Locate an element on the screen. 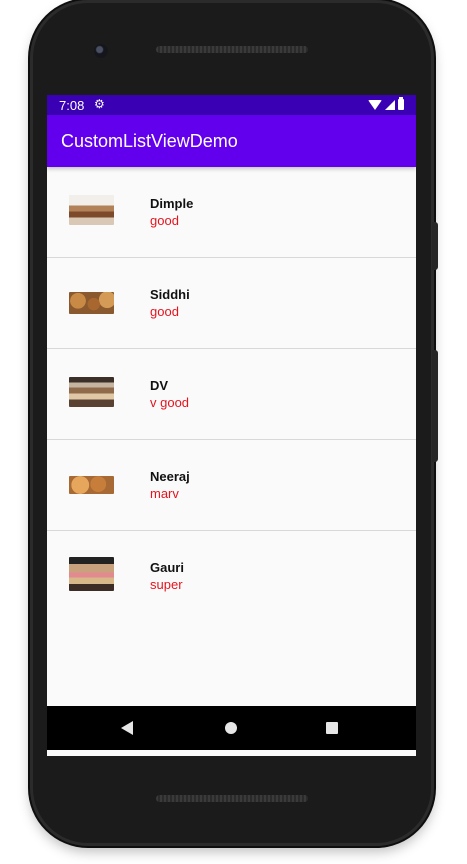 The image size is (467, 864). top-speaker-grille is located at coordinates (232, 49).